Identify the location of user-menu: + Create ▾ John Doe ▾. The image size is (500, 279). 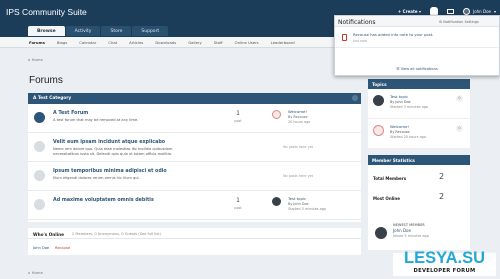
(447, 11).